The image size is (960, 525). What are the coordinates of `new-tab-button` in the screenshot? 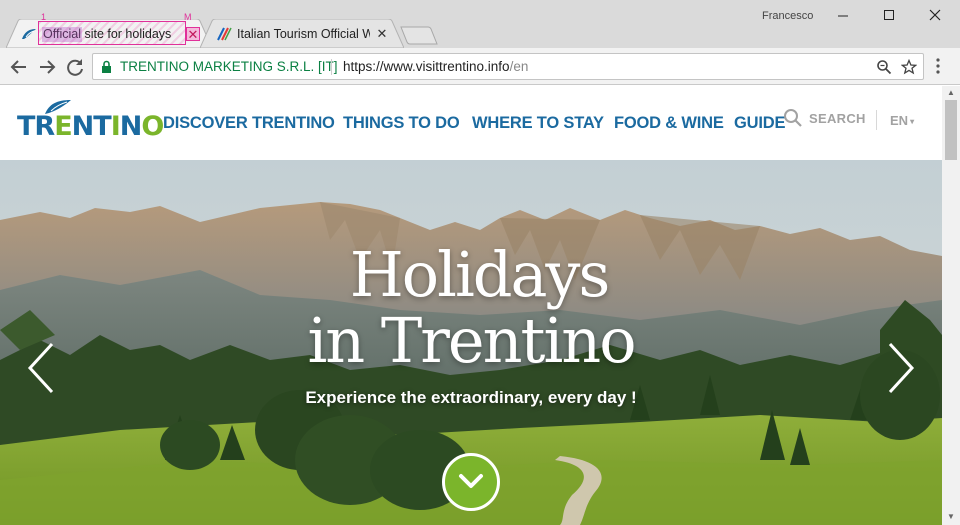 It's located at (419, 35).